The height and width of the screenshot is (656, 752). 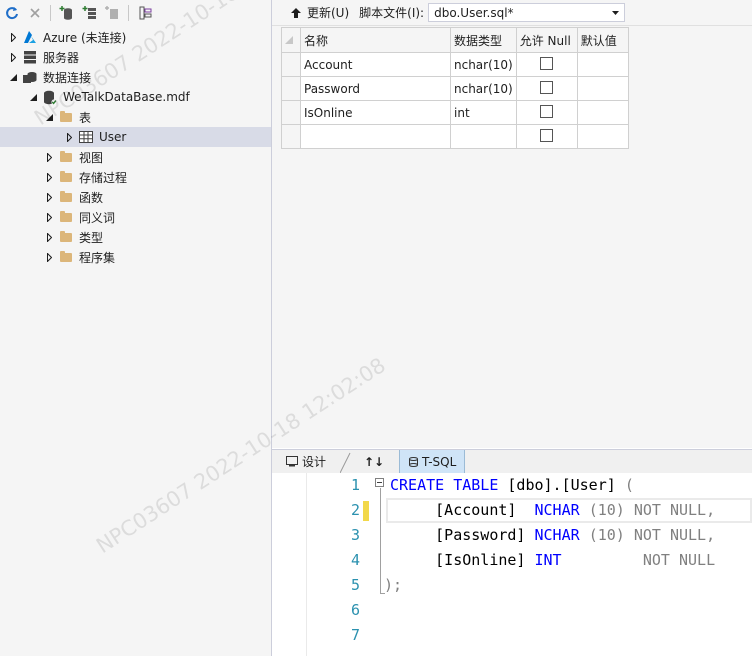 I want to click on collapse-icon, so click(x=379, y=482).